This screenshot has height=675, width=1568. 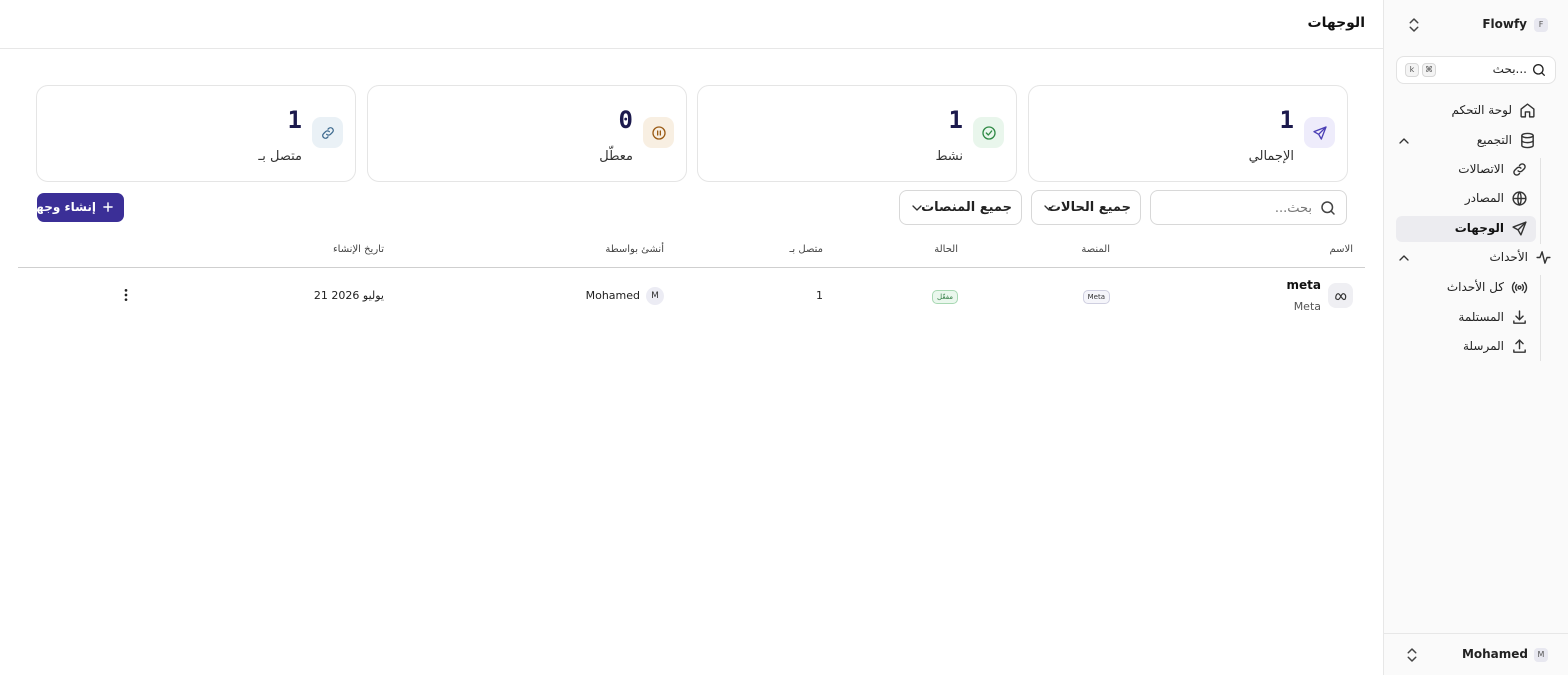 What do you see at coordinates (348, 295) in the screenshot?
I see `created-date: 21 يوليو 2026` at bounding box center [348, 295].